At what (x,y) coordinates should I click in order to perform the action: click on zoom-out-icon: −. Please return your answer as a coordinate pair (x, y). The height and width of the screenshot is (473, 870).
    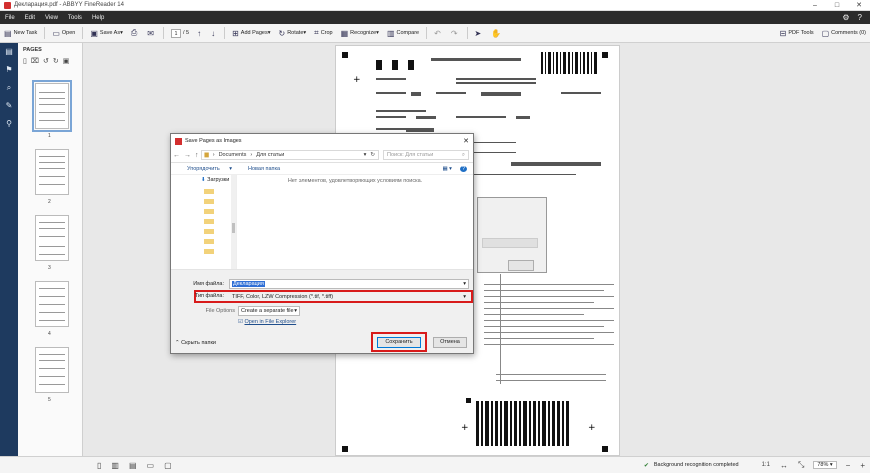
    Looking at the image, I should click on (848, 465).